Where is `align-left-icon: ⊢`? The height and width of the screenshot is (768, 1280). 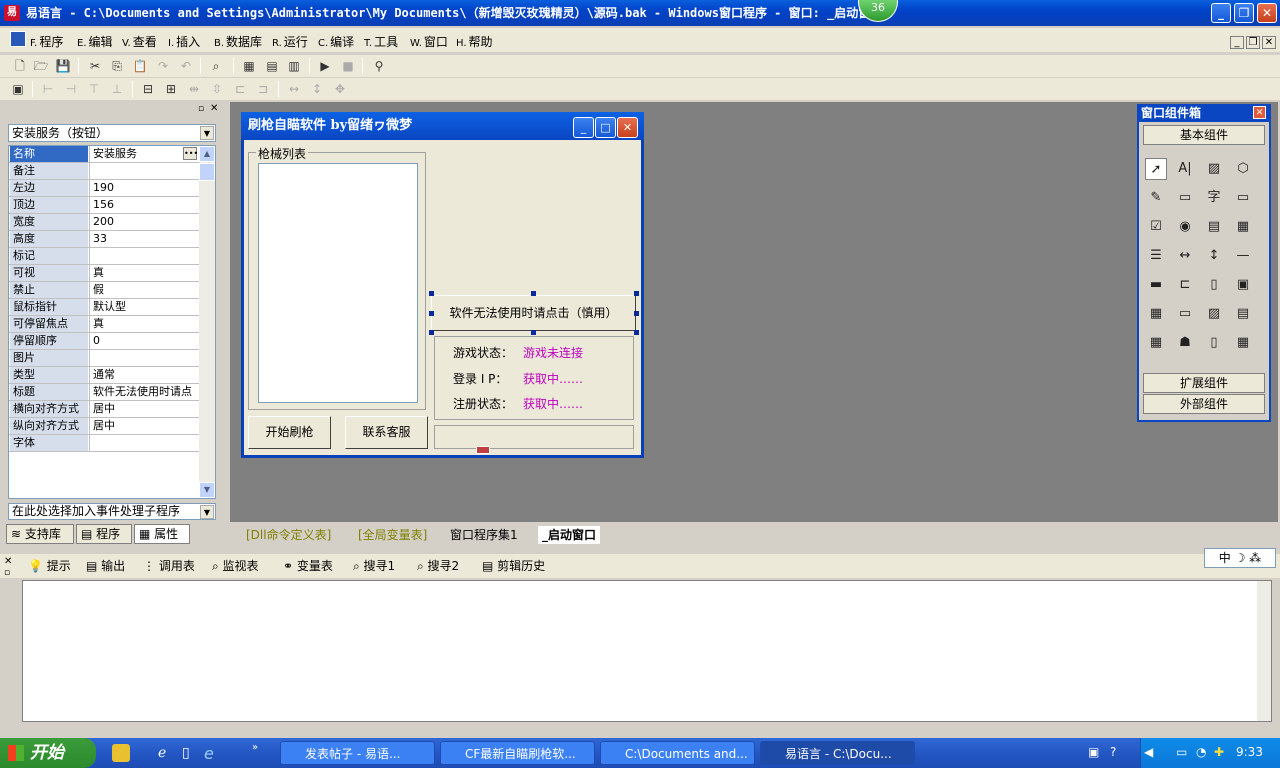
align-left-icon: ⊢ is located at coordinates (48, 89).